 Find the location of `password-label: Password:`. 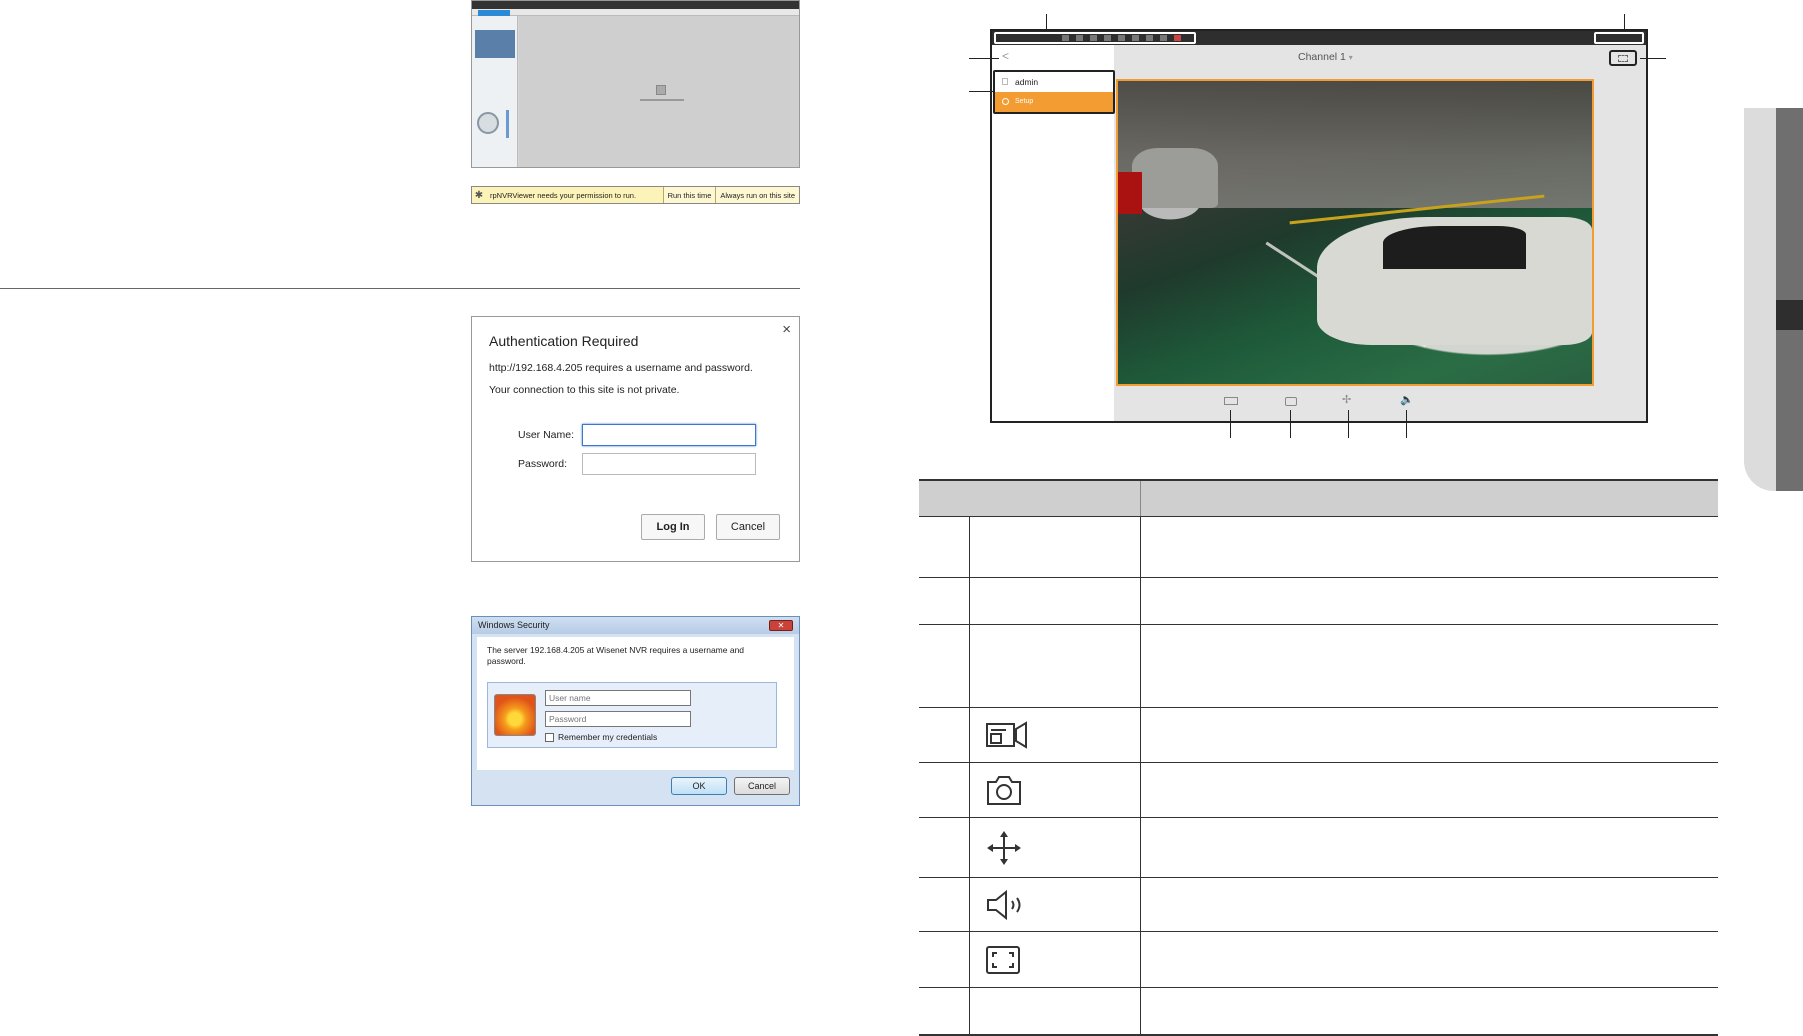

password-label: Password: is located at coordinates (543, 464).